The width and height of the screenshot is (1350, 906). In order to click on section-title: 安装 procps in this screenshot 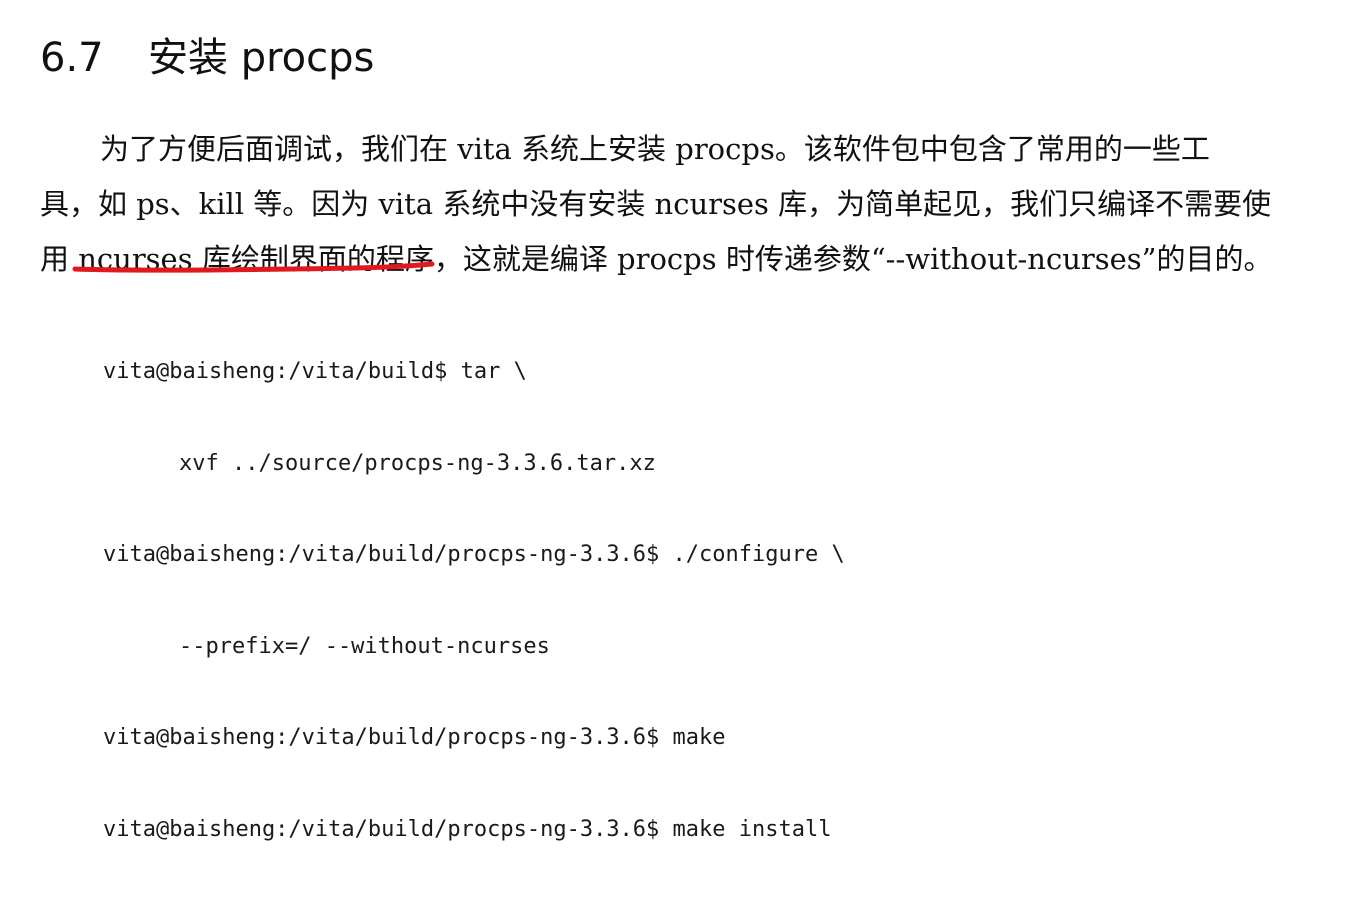, I will do `click(261, 58)`.